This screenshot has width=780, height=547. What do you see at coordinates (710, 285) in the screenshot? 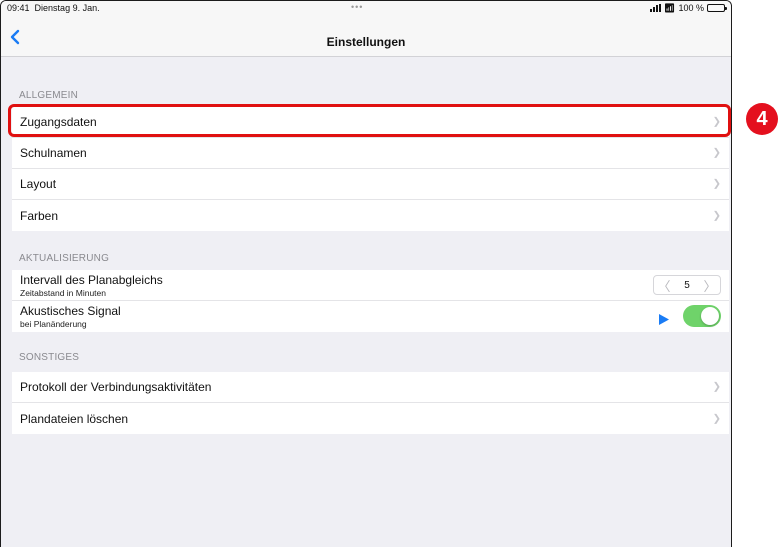
I see `stepper-increment-button: 〉` at bounding box center [710, 285].